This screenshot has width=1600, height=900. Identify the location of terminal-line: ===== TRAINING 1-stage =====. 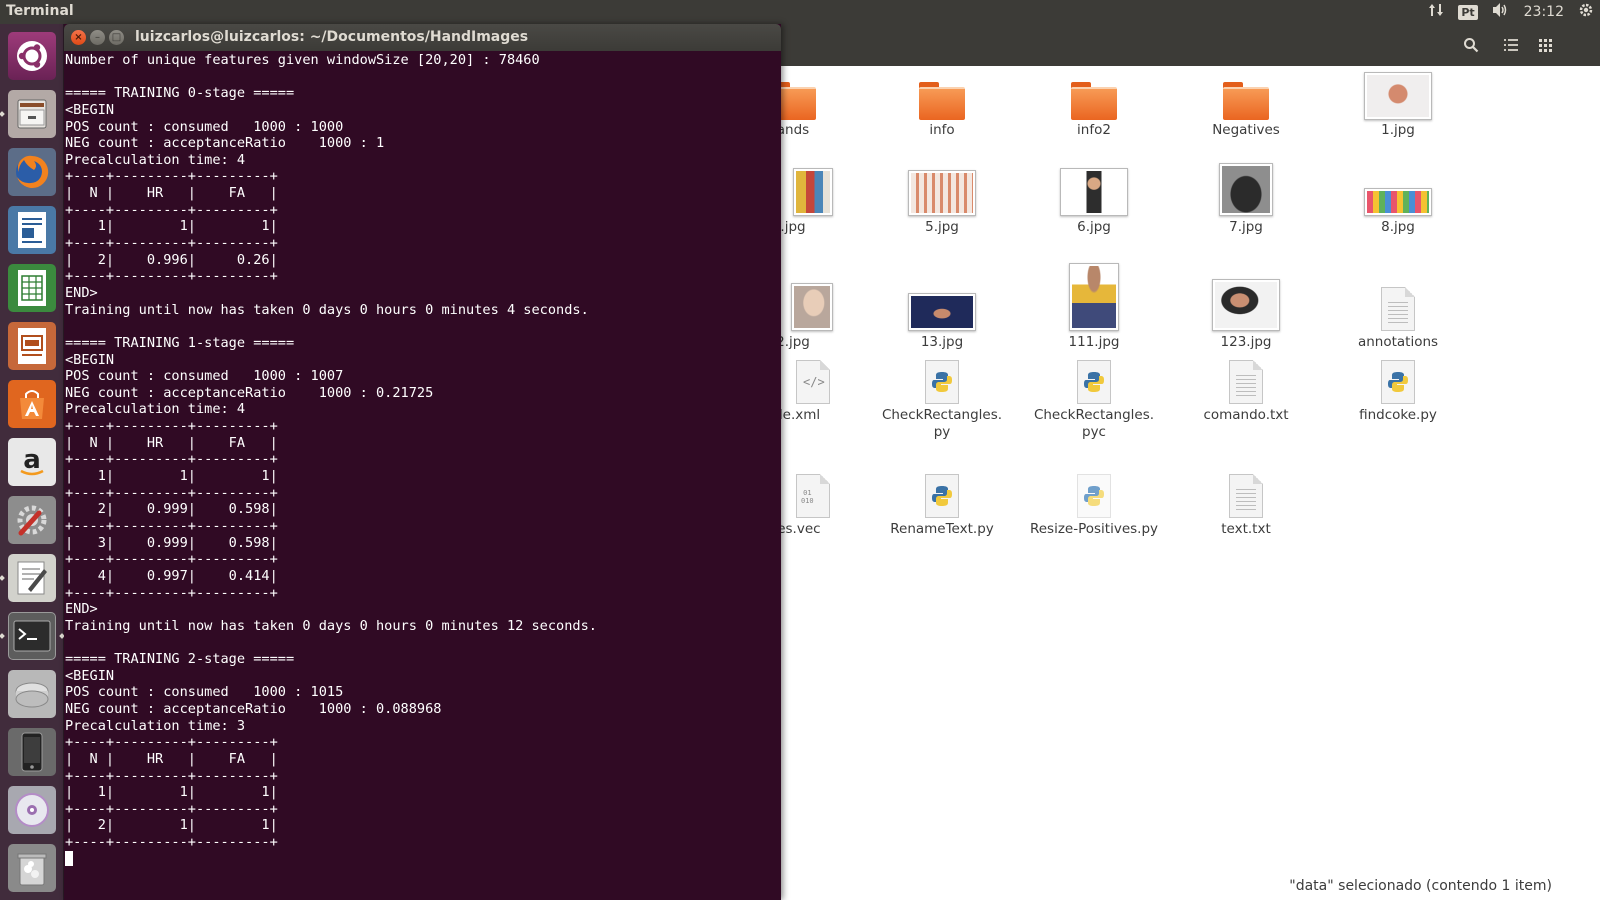
(180, 342).